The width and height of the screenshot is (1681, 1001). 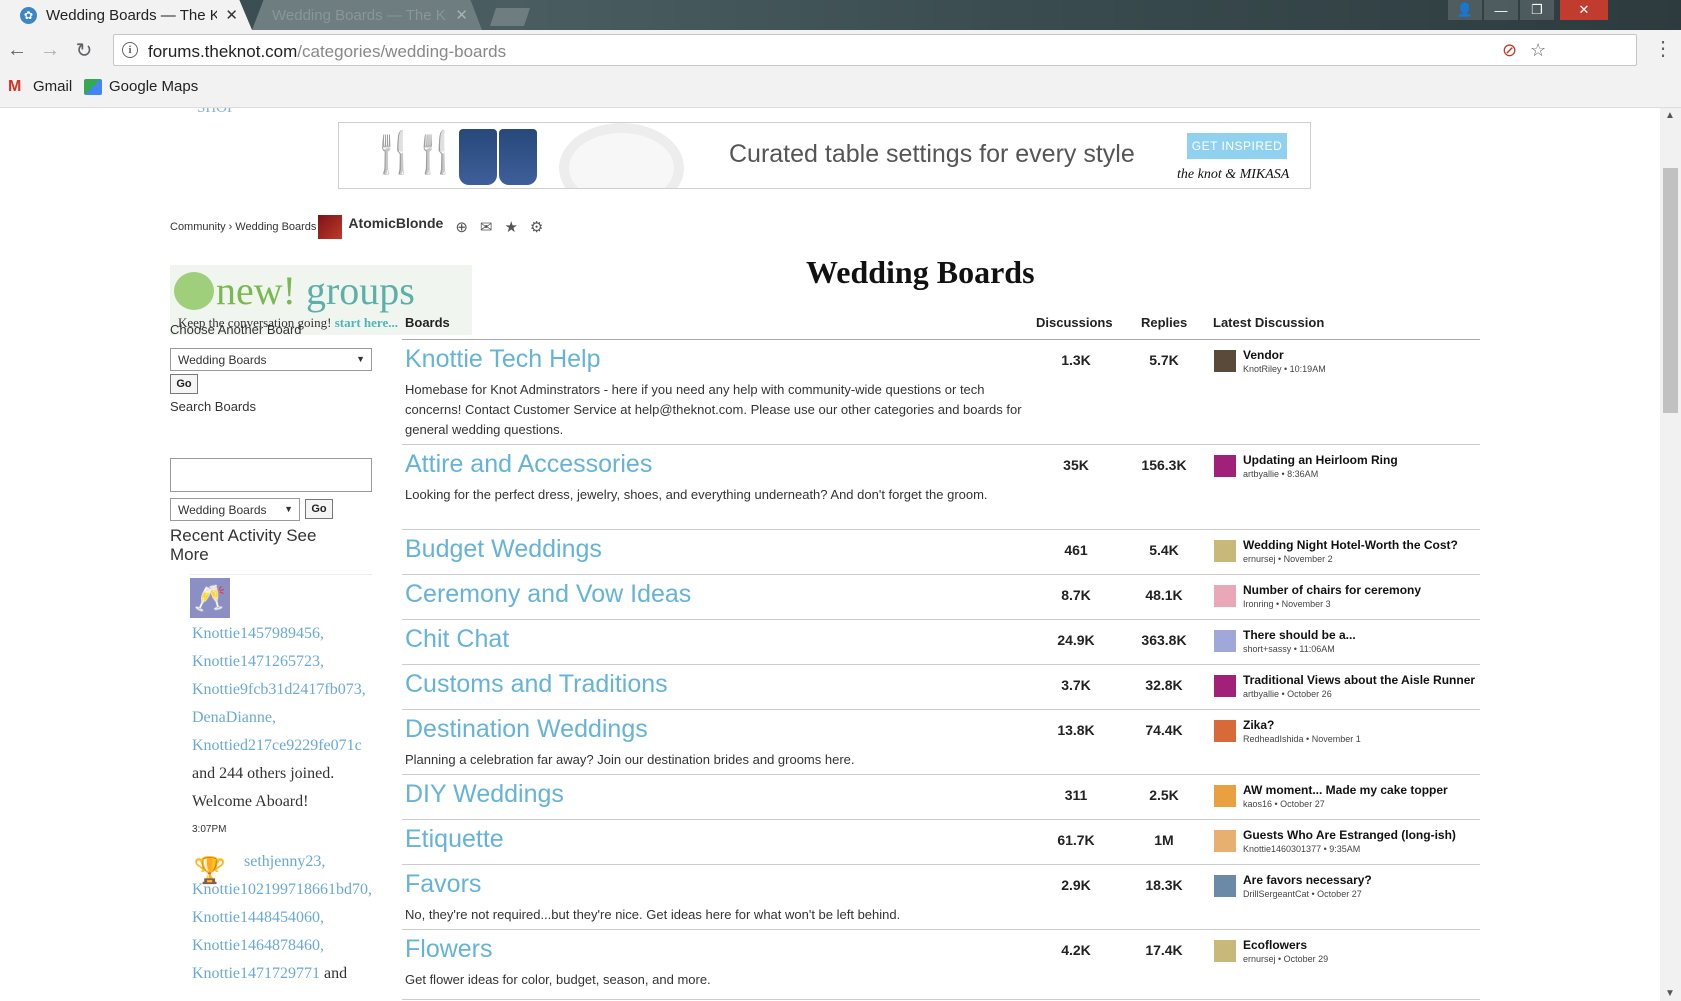 I want to click on chrome-menu-icon: ⋮, so click(x=1663, y=49).